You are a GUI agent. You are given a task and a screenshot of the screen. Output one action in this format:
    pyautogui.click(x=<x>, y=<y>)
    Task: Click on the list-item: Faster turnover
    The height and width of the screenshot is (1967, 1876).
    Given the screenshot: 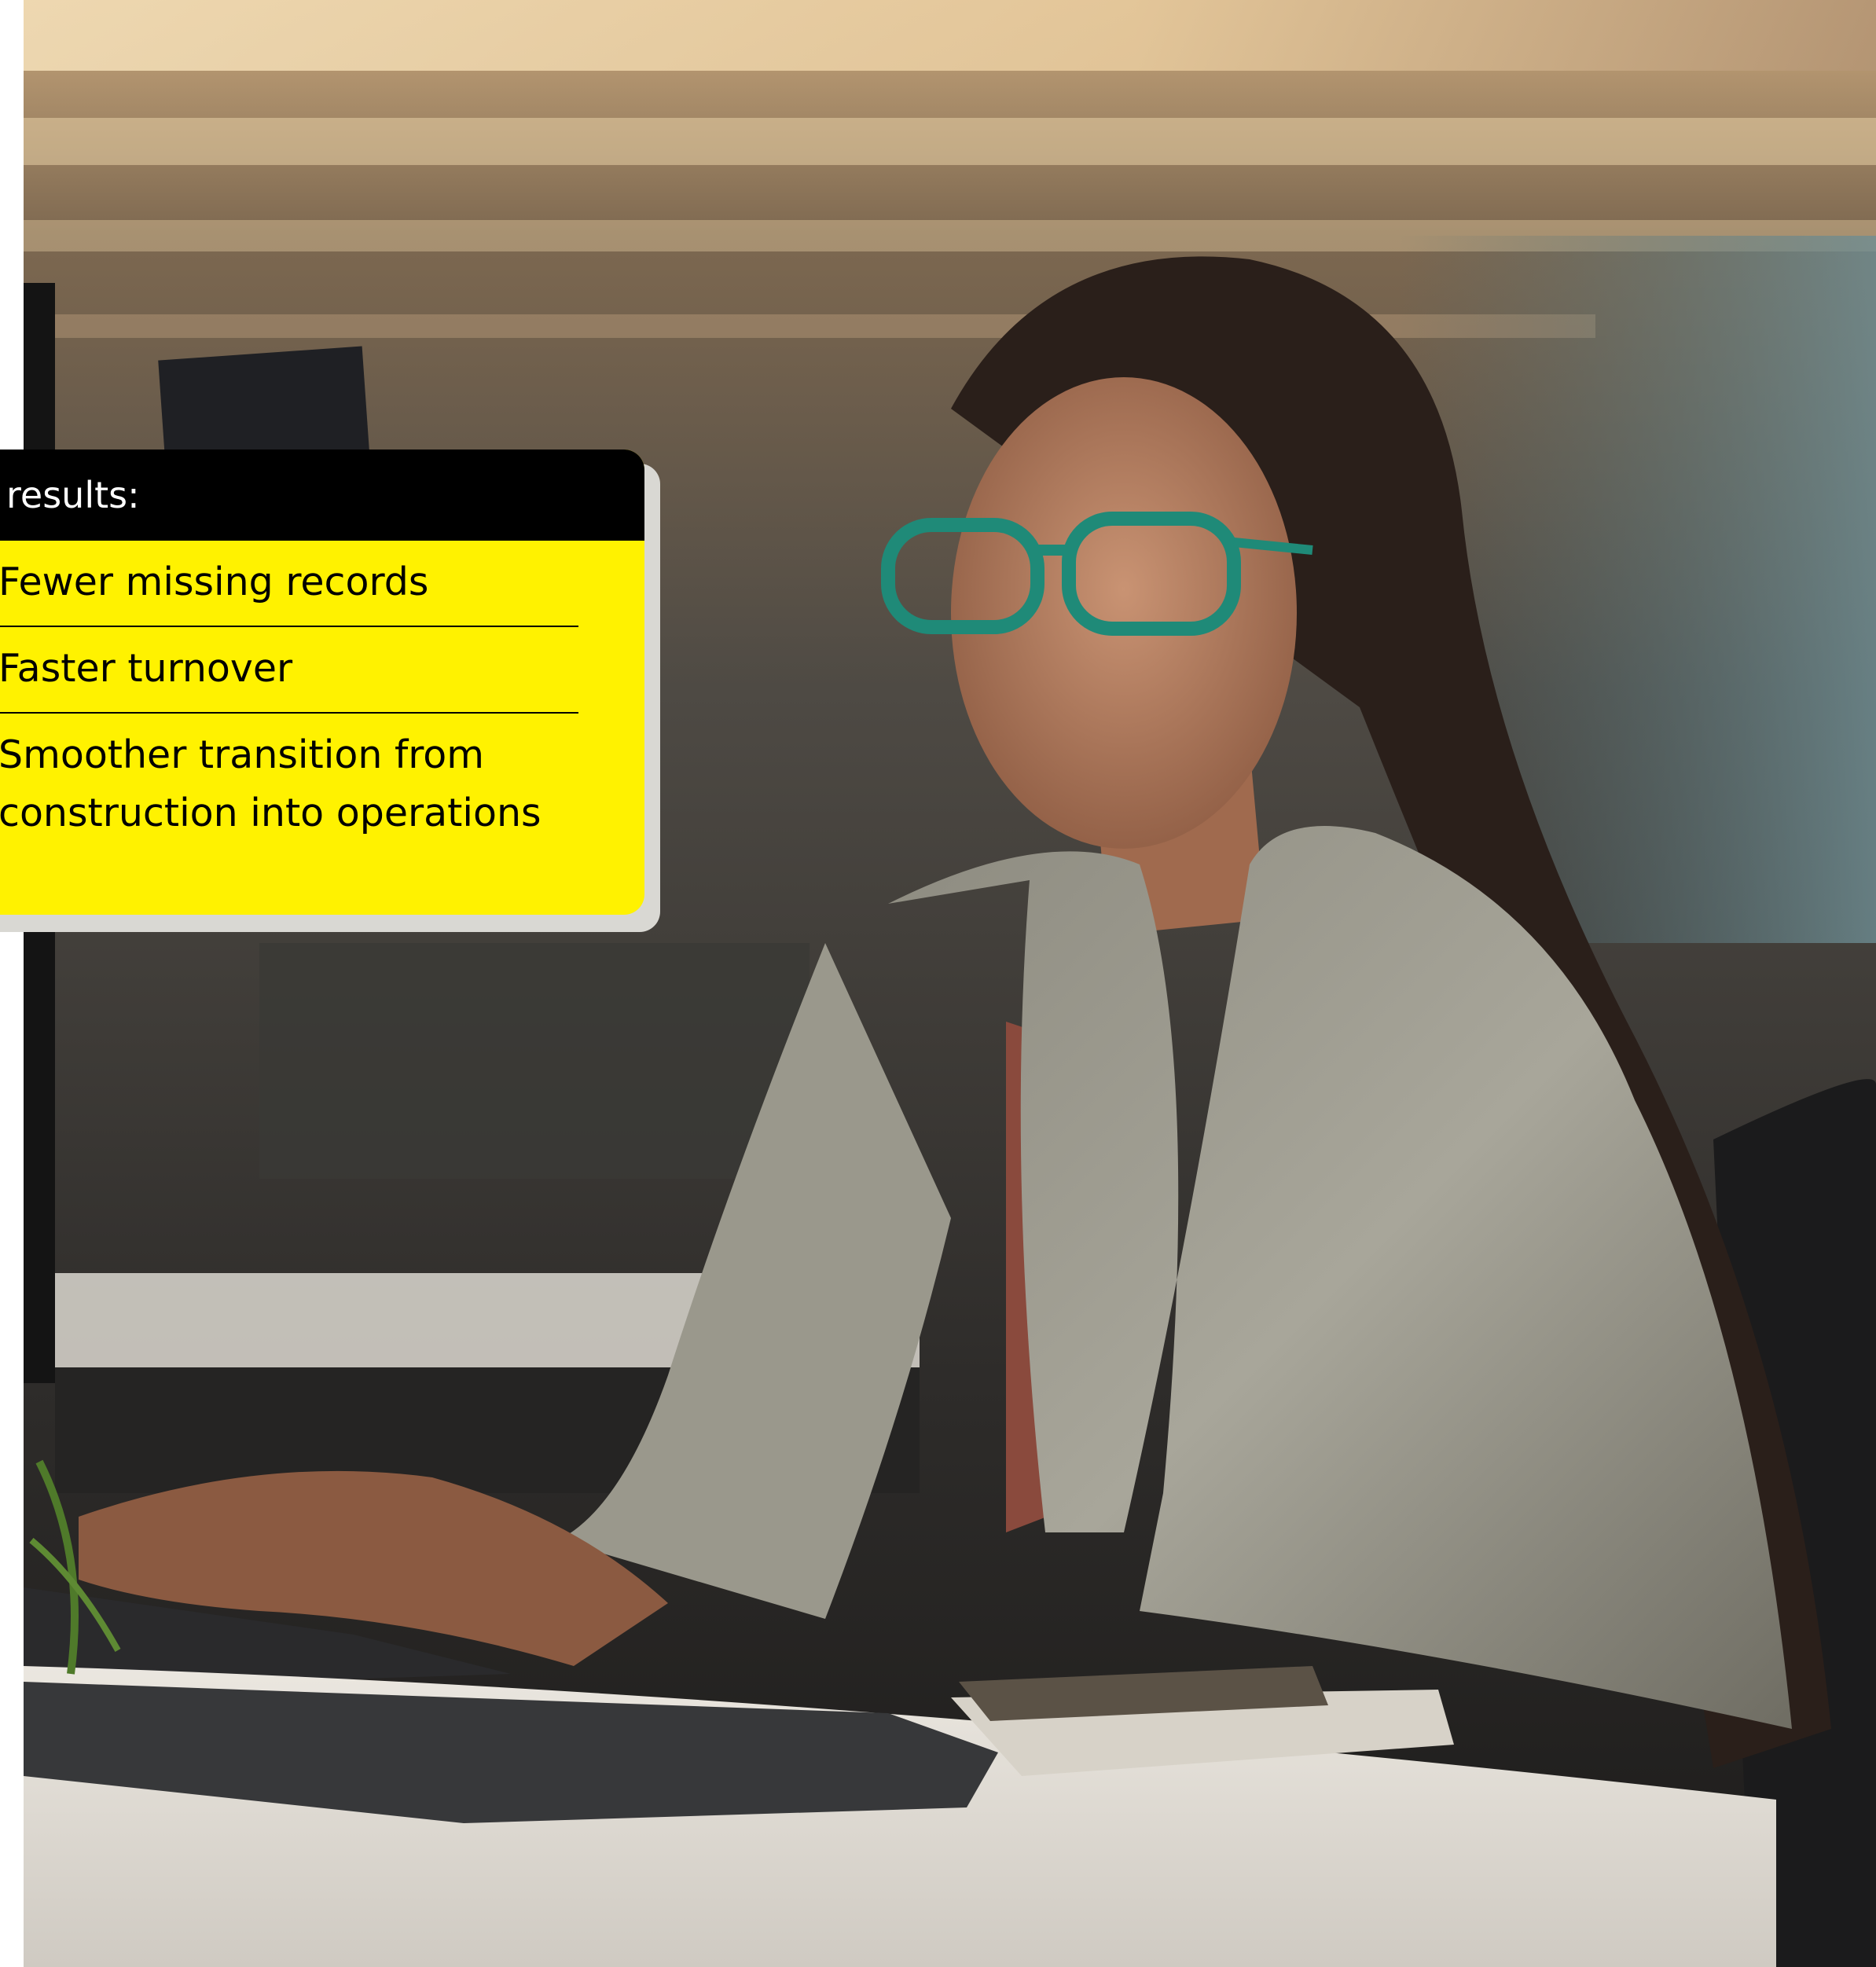 What is the action you would take?
    pyautogui.click(x=289, y=670)
    